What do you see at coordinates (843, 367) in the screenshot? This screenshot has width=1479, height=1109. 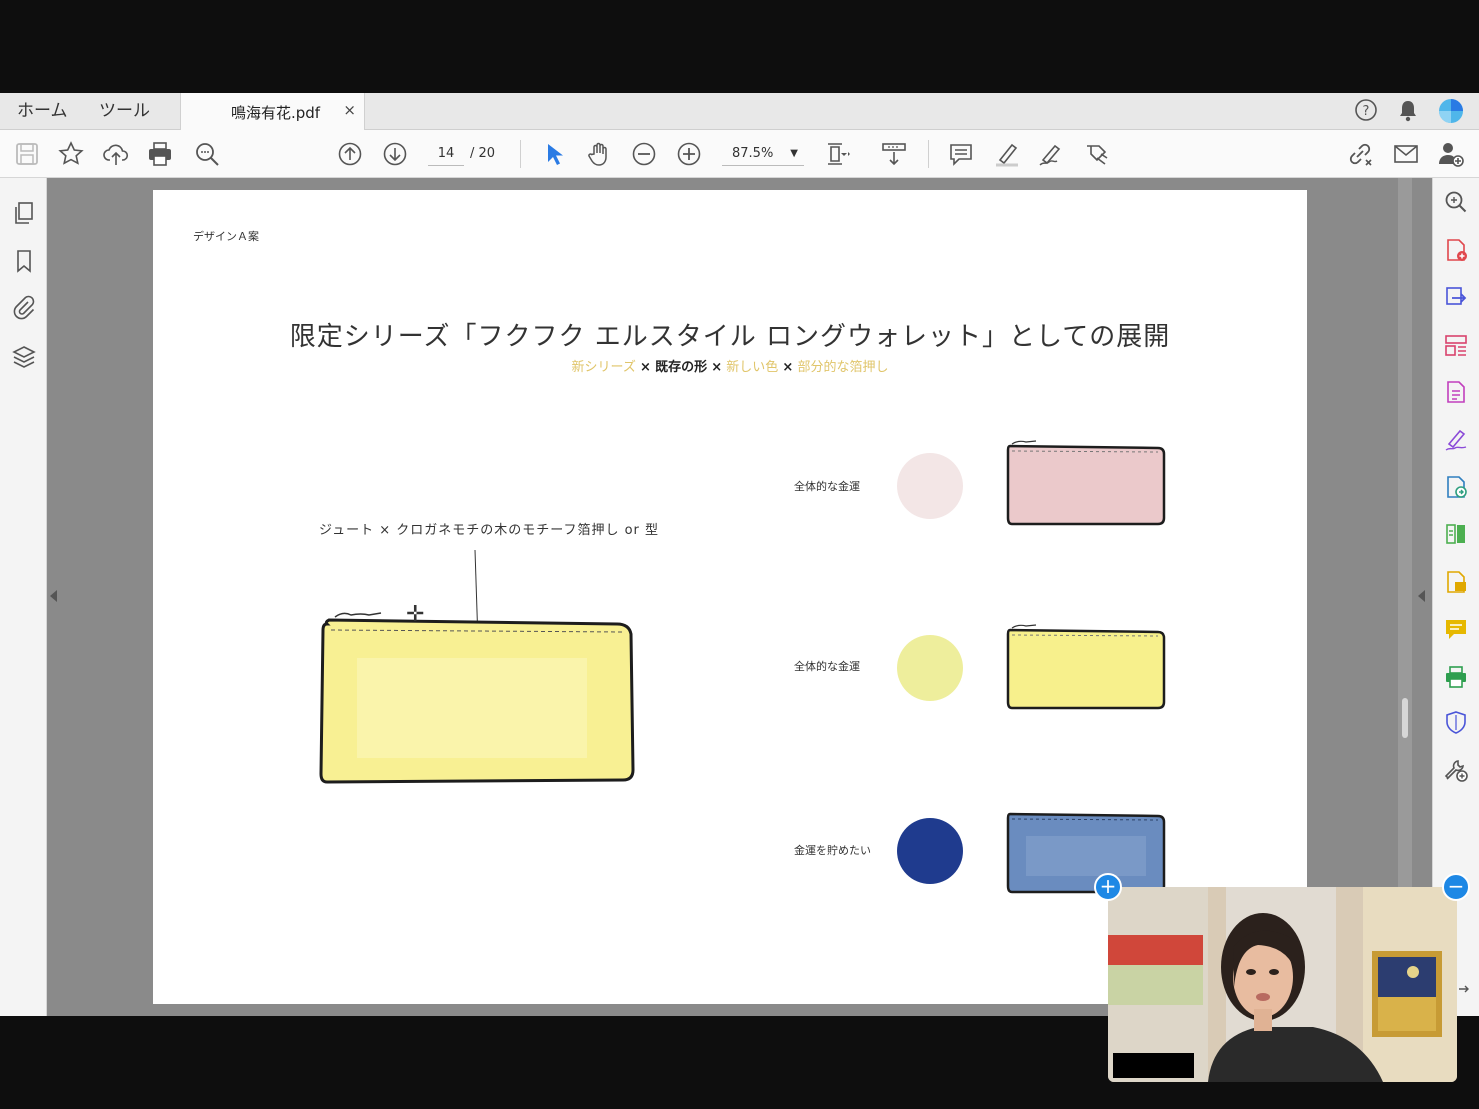 I see `subtitle-foil-stamp: 部分的な箔押し` at bounding box center [843, 367].